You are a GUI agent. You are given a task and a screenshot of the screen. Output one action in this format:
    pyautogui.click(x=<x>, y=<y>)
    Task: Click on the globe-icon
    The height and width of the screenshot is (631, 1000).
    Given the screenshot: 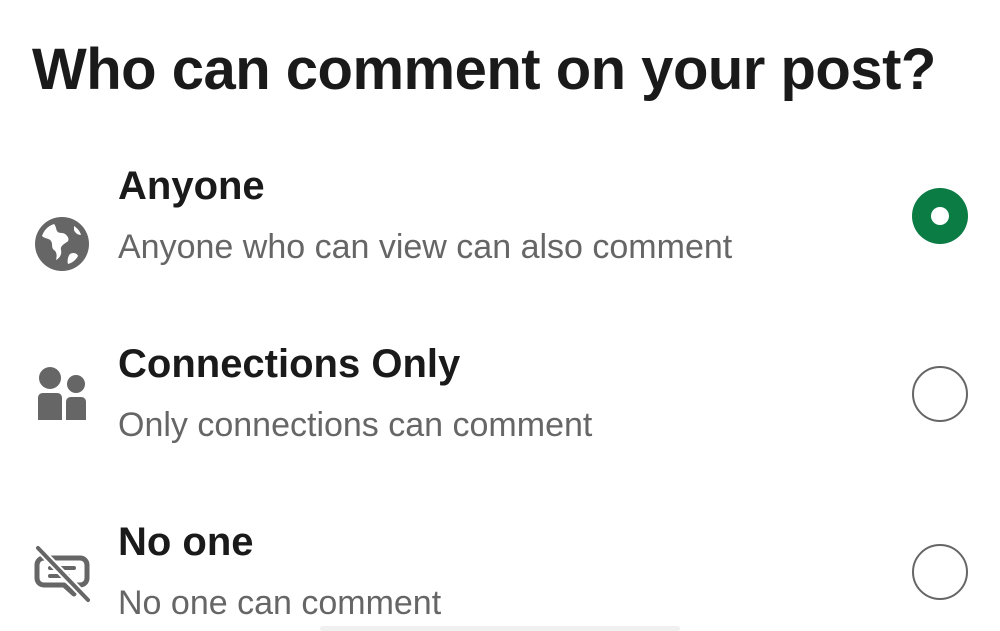 What is the action you would take?
    pyautogui.click(x=62, y=244)
    